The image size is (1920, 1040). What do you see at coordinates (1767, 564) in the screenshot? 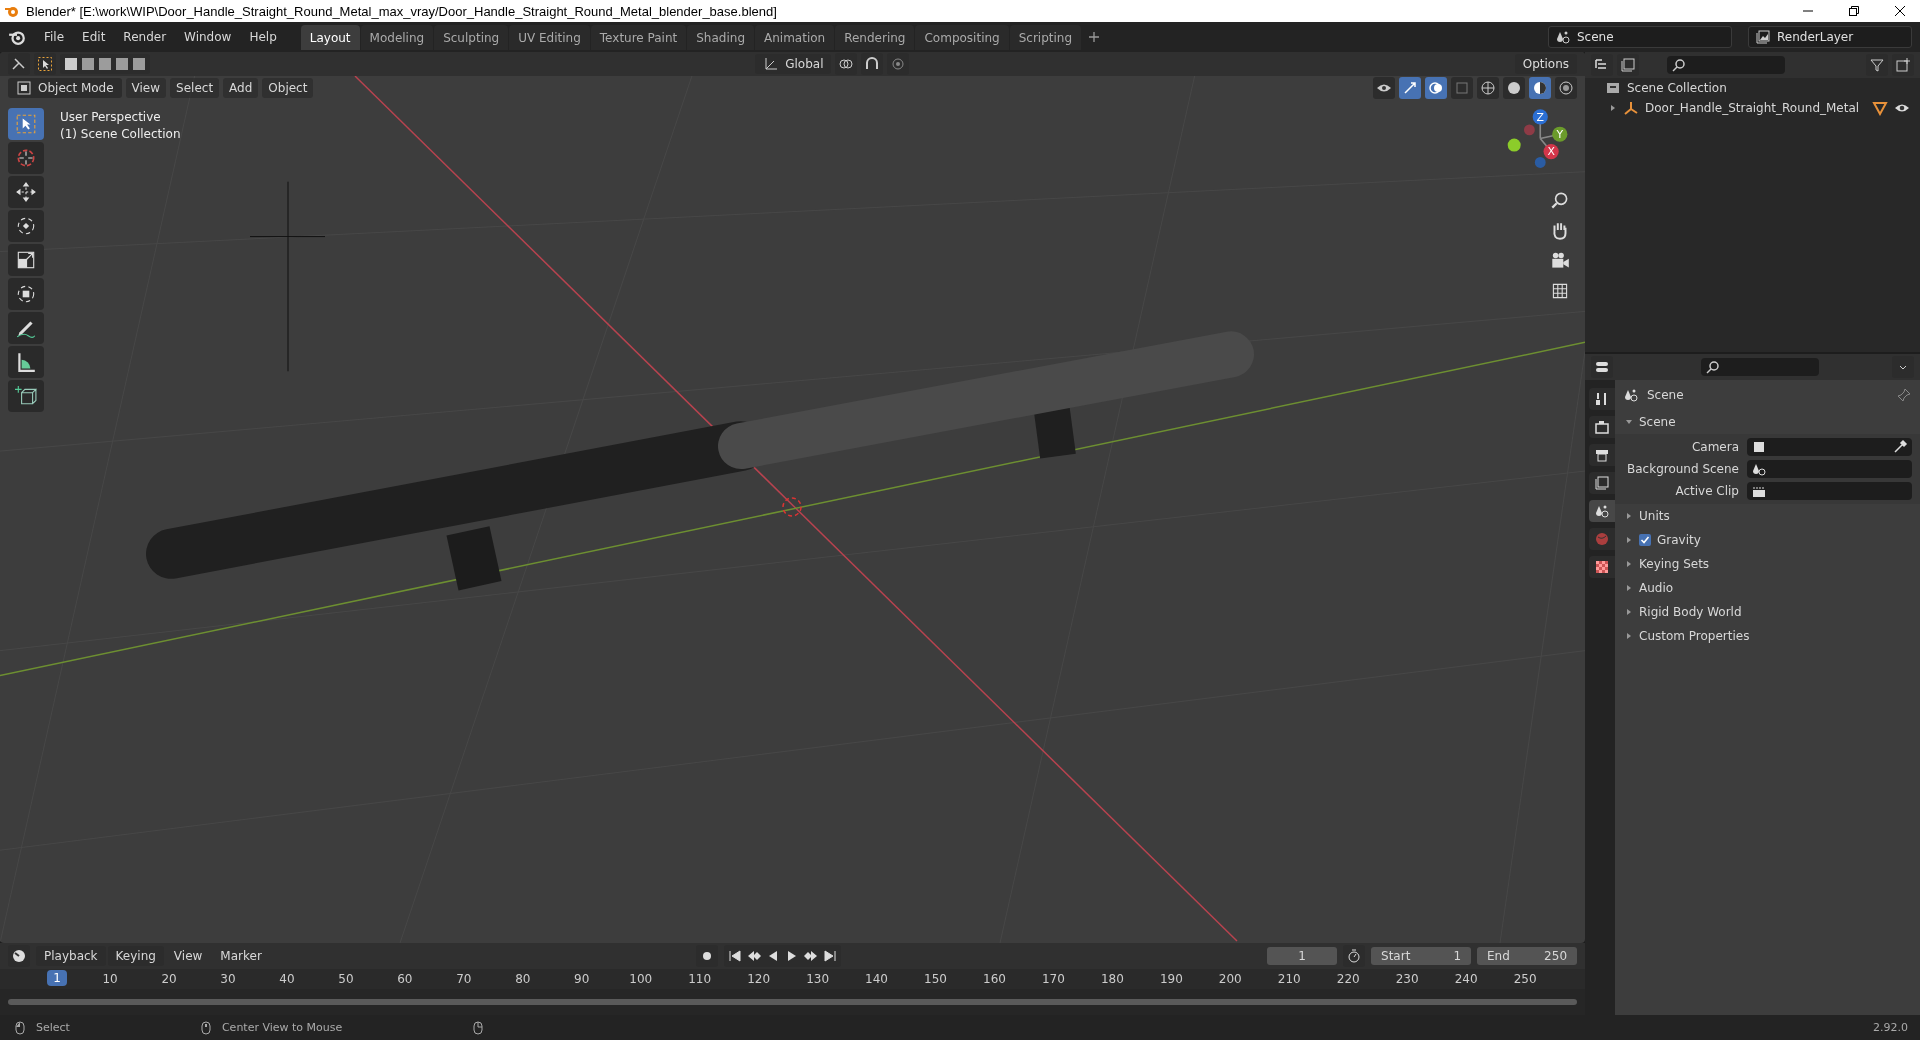
I see `panel-header: Keying Sets` at bounding box center [1767, 564].